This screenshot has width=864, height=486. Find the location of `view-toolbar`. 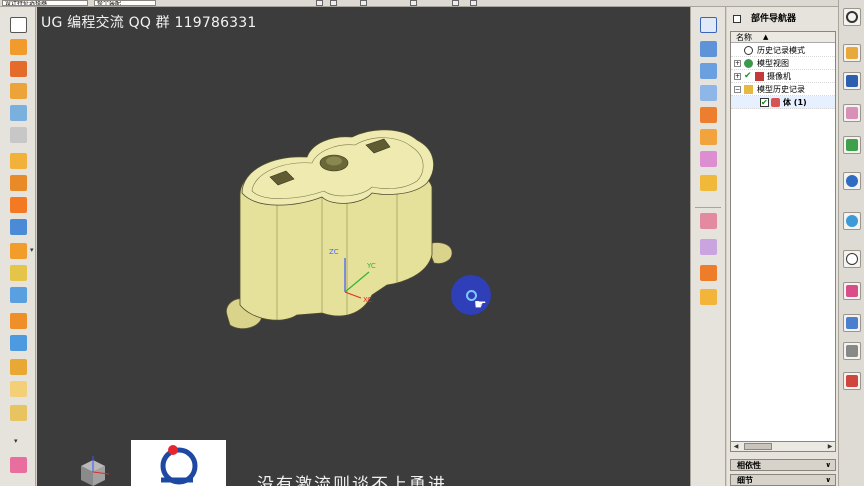

view-toolbar is located at coordinates (708, 246).